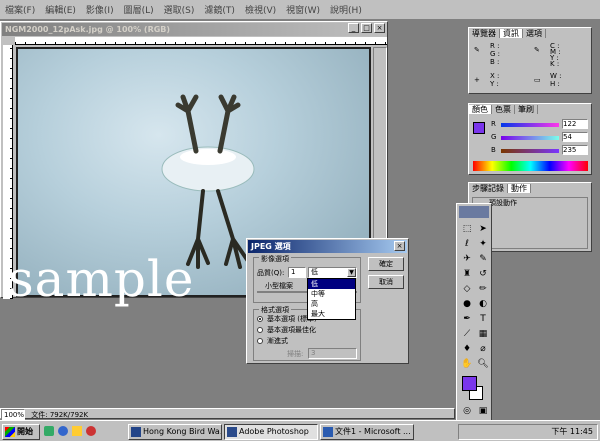 This screenshot has height=441, width=600. What do you see at coordinates (353, 28) in the screenshot?
I see `minimize-button: _` at bounding box center [353, 28].